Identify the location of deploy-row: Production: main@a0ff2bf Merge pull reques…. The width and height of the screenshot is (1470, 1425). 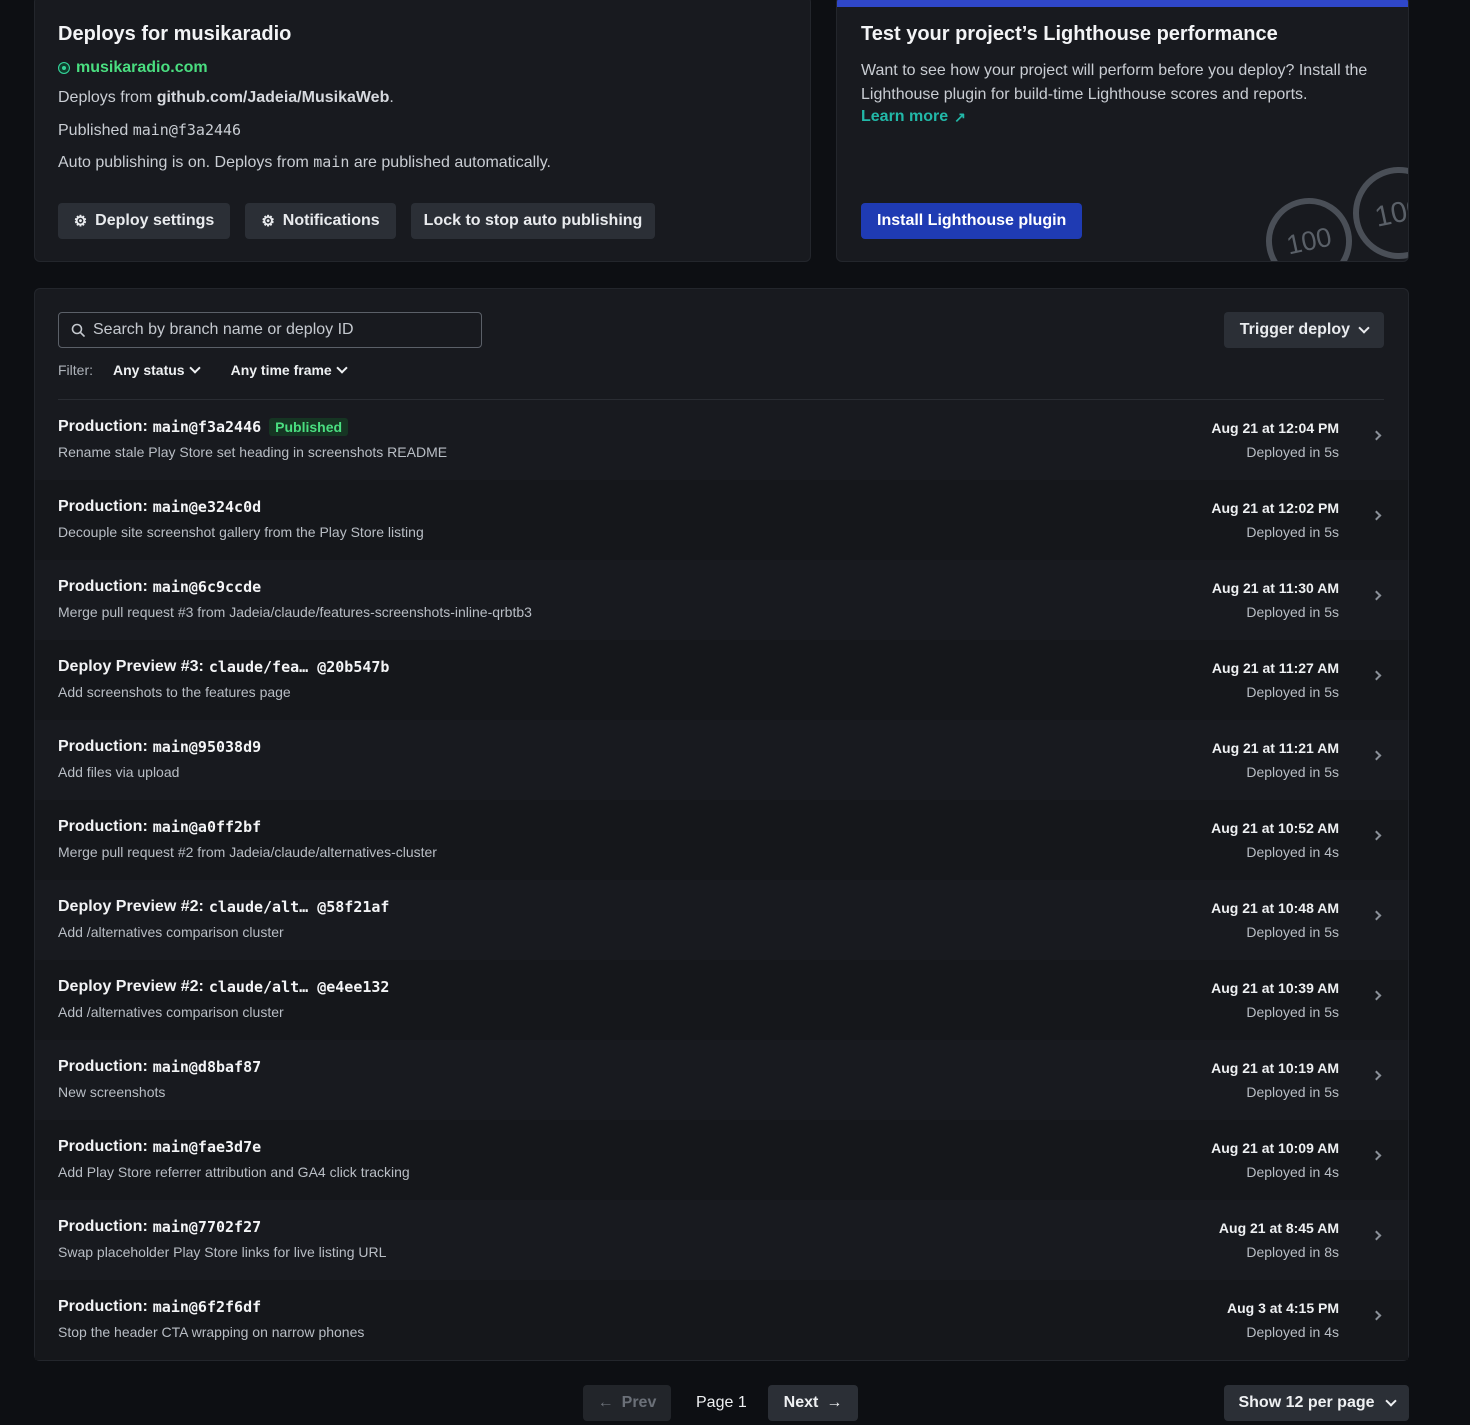
(721, 840).